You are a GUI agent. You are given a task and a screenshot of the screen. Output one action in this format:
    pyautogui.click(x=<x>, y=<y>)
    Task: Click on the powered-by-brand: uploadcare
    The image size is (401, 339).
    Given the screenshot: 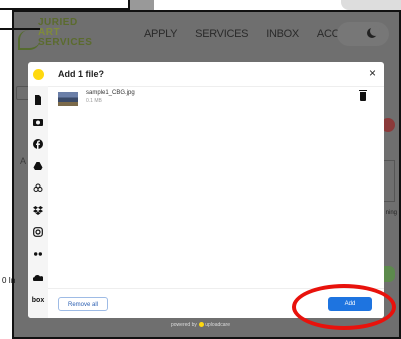 What is the action you would take?
    pyautogui.click(x=217, y=325)
    